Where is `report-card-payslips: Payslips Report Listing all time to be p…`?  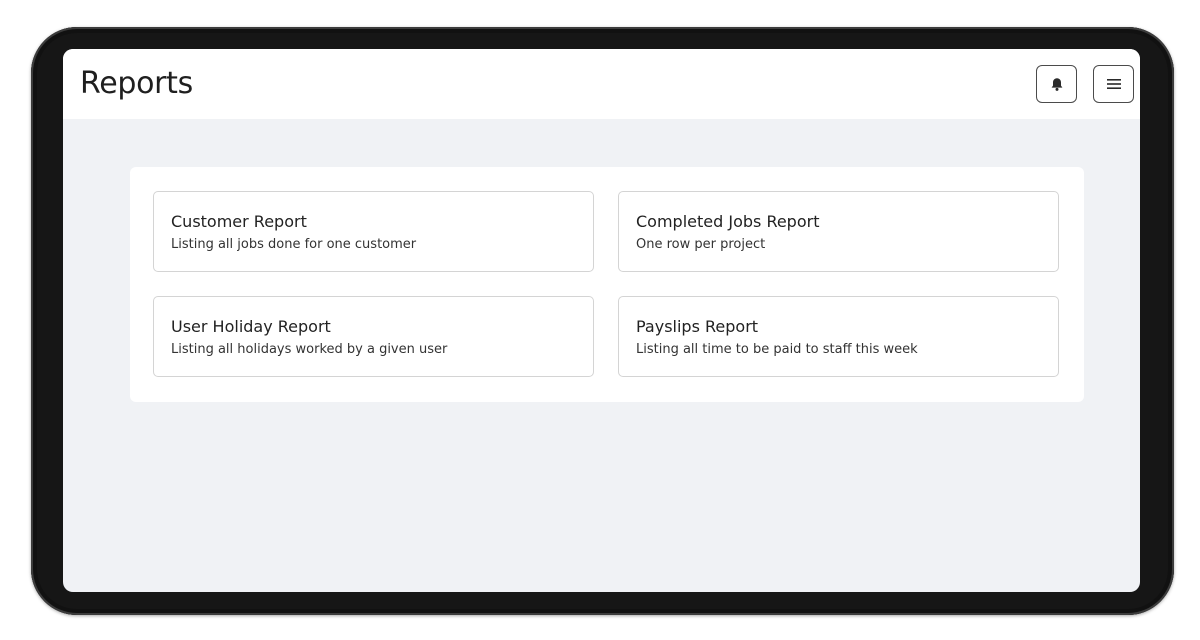
report-card-payslips: Payslips Report Listing all time to be p… is located at coordinates (838, 336).